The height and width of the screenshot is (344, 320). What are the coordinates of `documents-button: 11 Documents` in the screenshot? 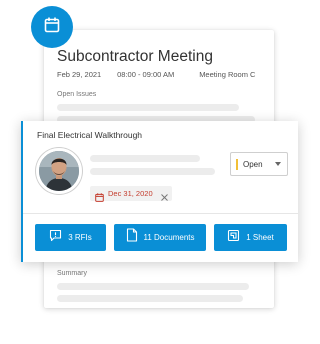 It's located at (160, 237).